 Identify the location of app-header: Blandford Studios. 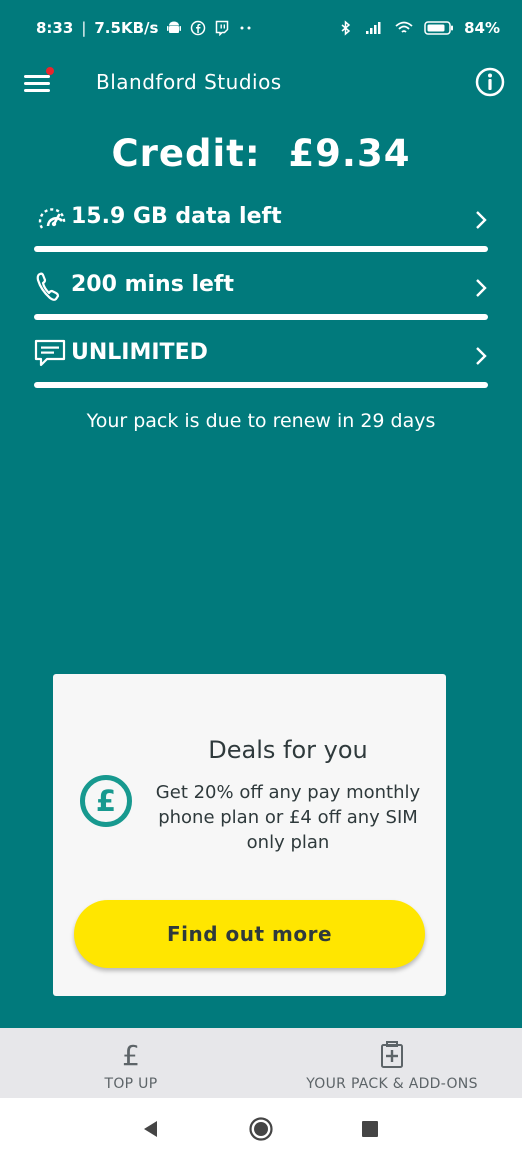
(261, 83).